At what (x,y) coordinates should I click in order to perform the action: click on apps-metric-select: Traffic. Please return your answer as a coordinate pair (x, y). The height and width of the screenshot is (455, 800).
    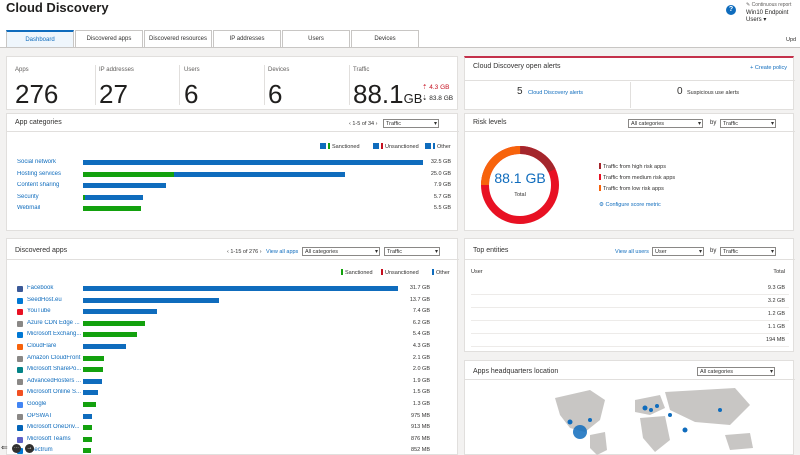
    Looking at the image, I should click on (412, 251).